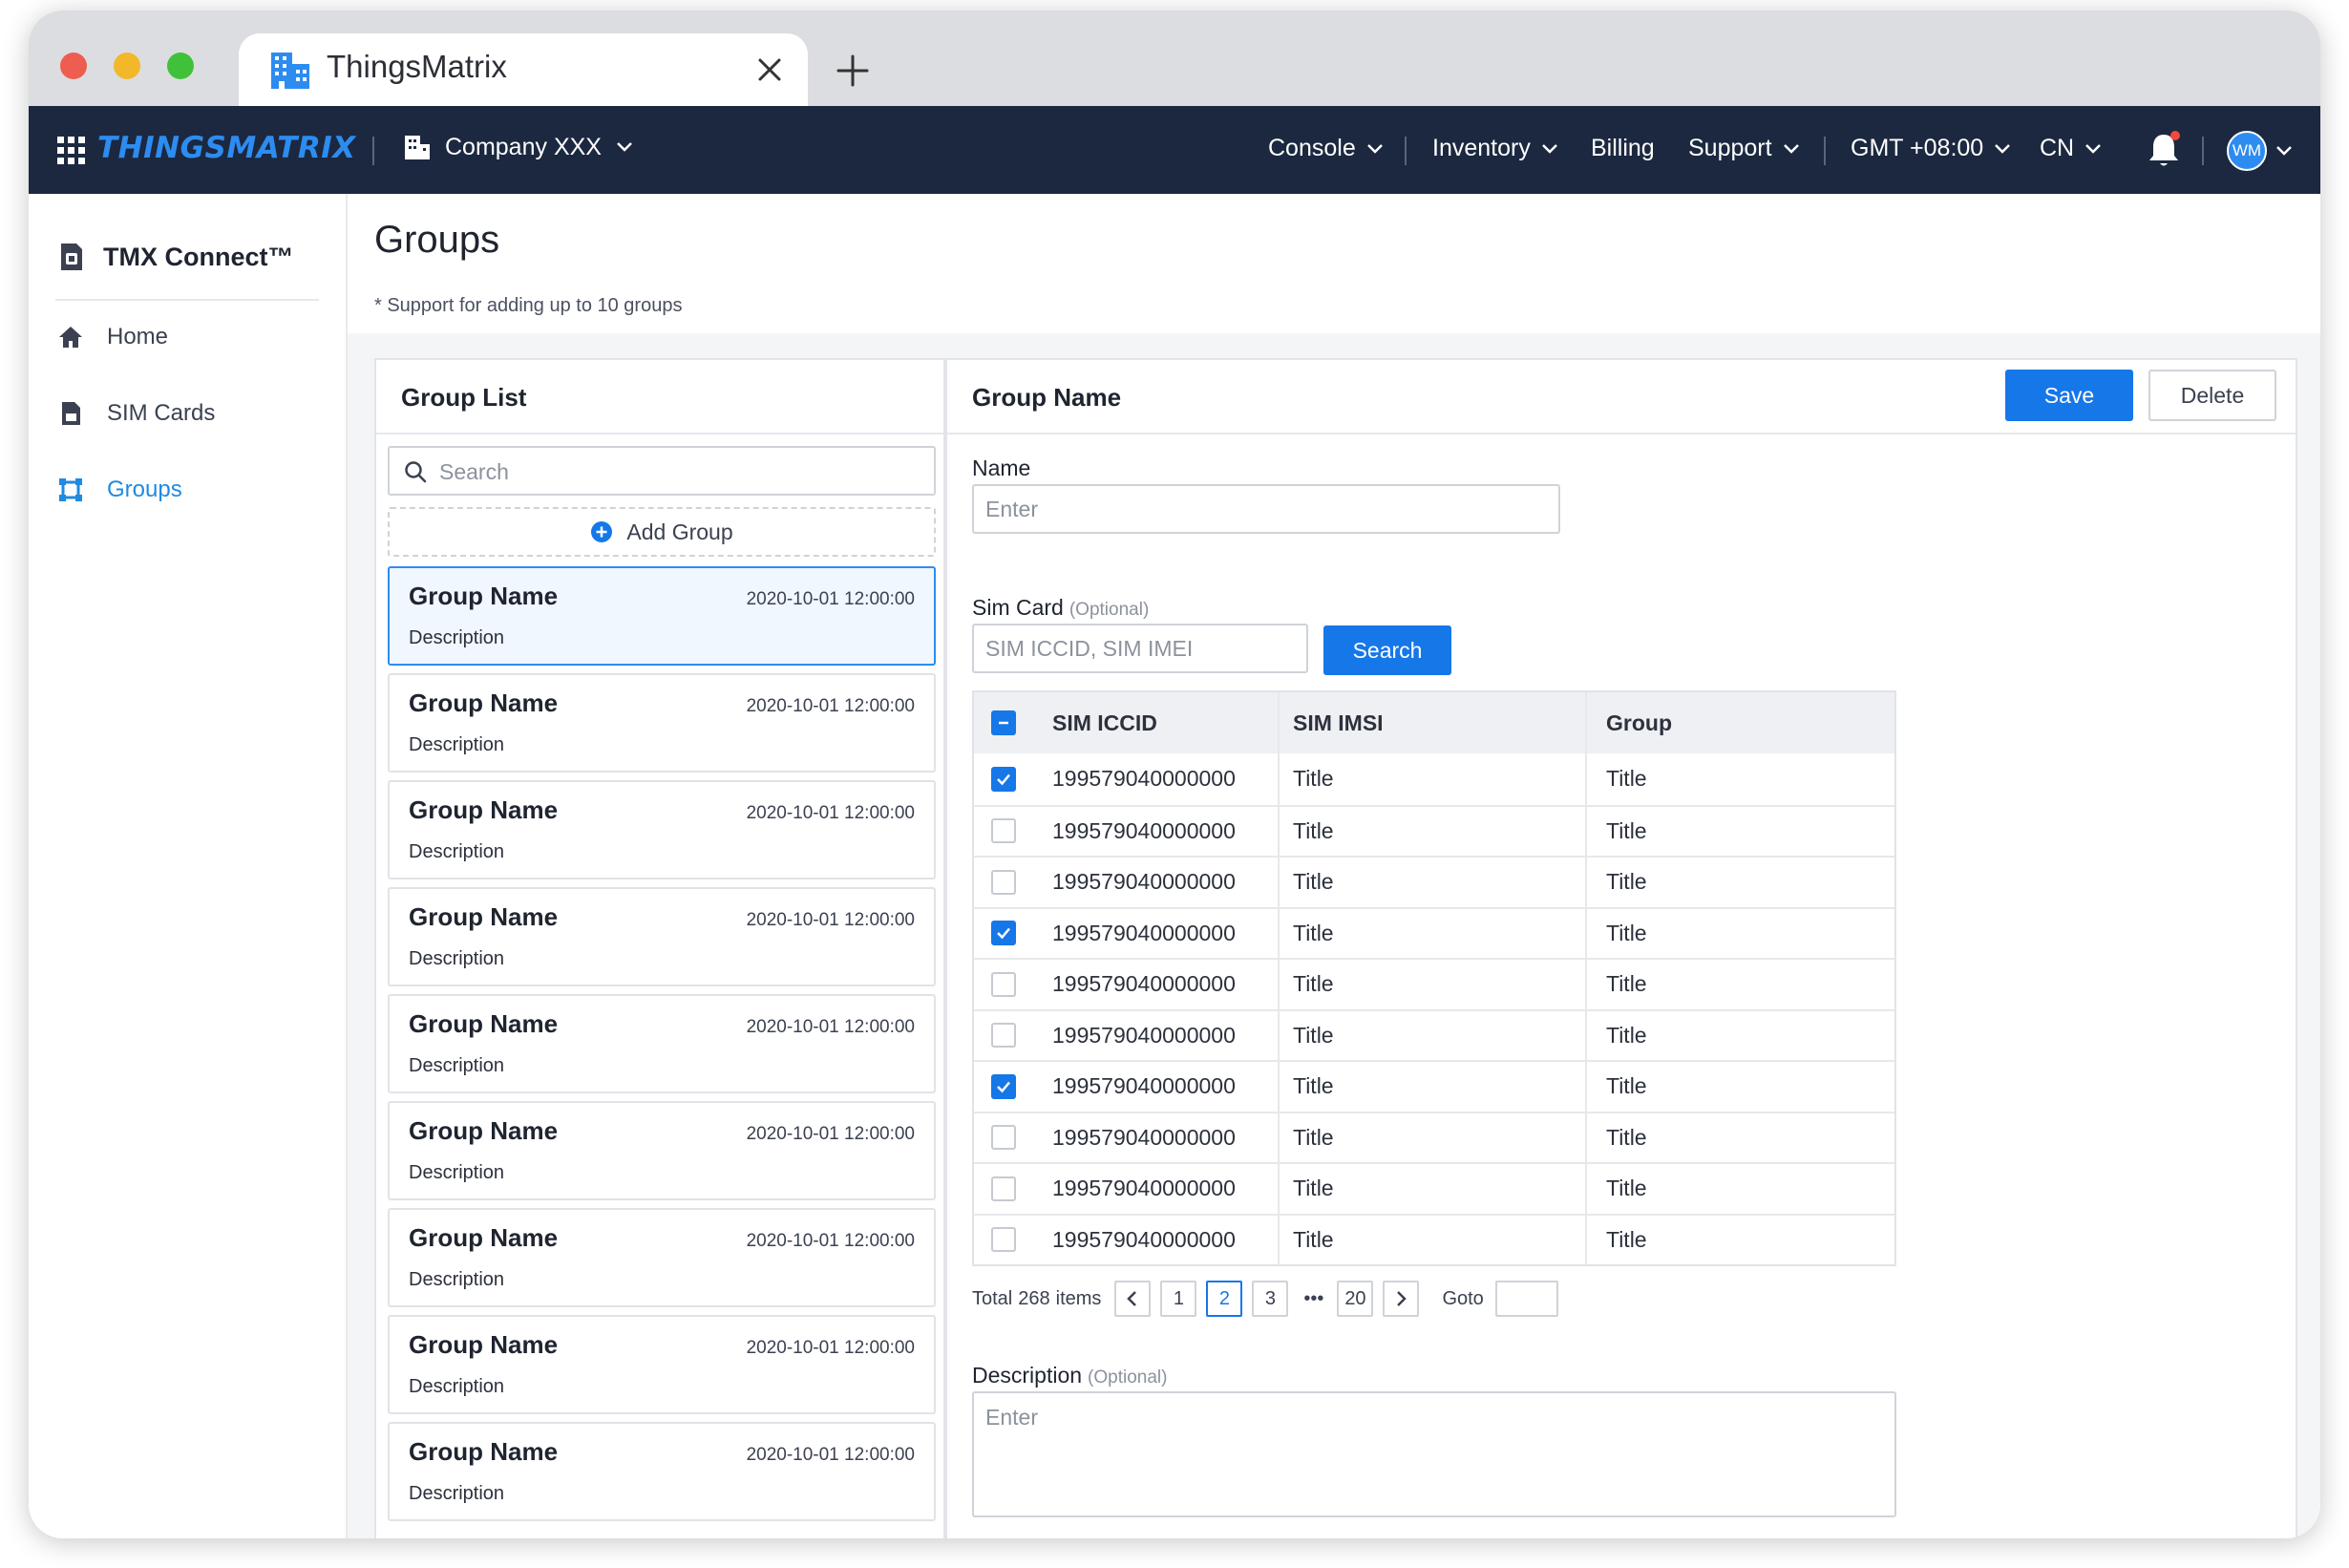 The image size is (2349, 1568). What do you see at coordinates (1356, 1299) in the screenshot?
I see `page-last: 20` at bounding box center [1356, 1299].